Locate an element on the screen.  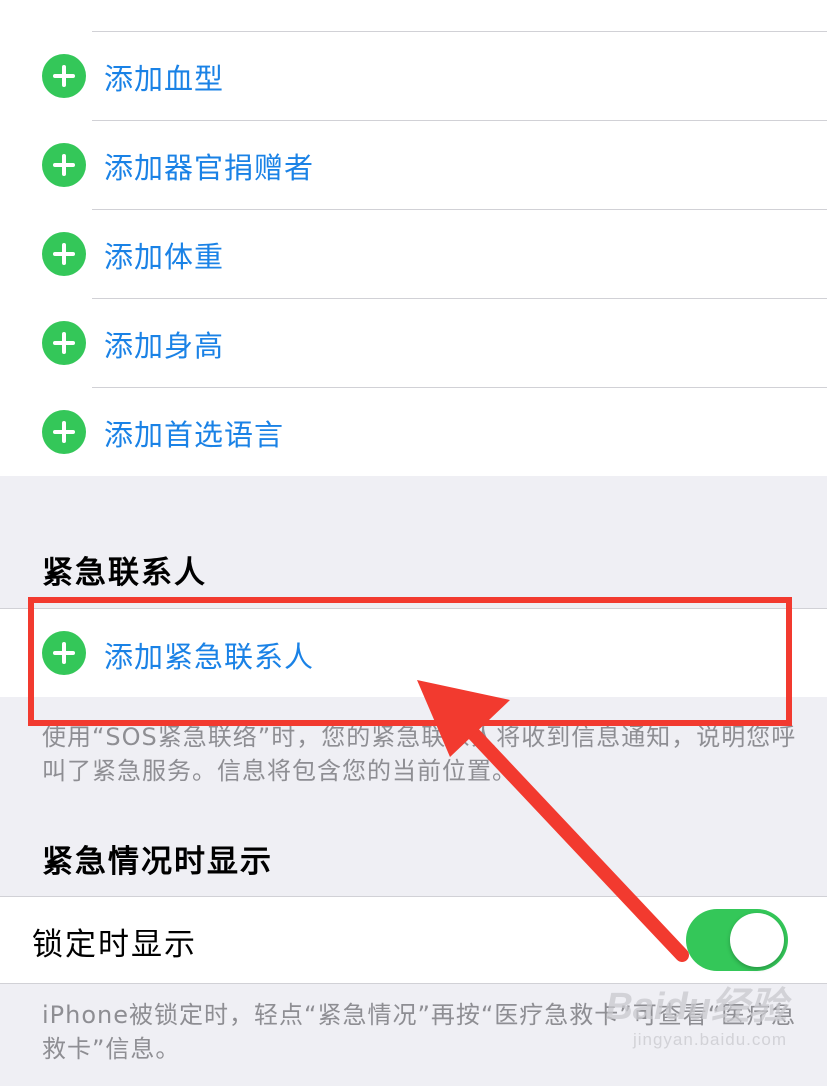
show-when-locked-header: 紧急情况时显示 is located at coordinates (157, 862).